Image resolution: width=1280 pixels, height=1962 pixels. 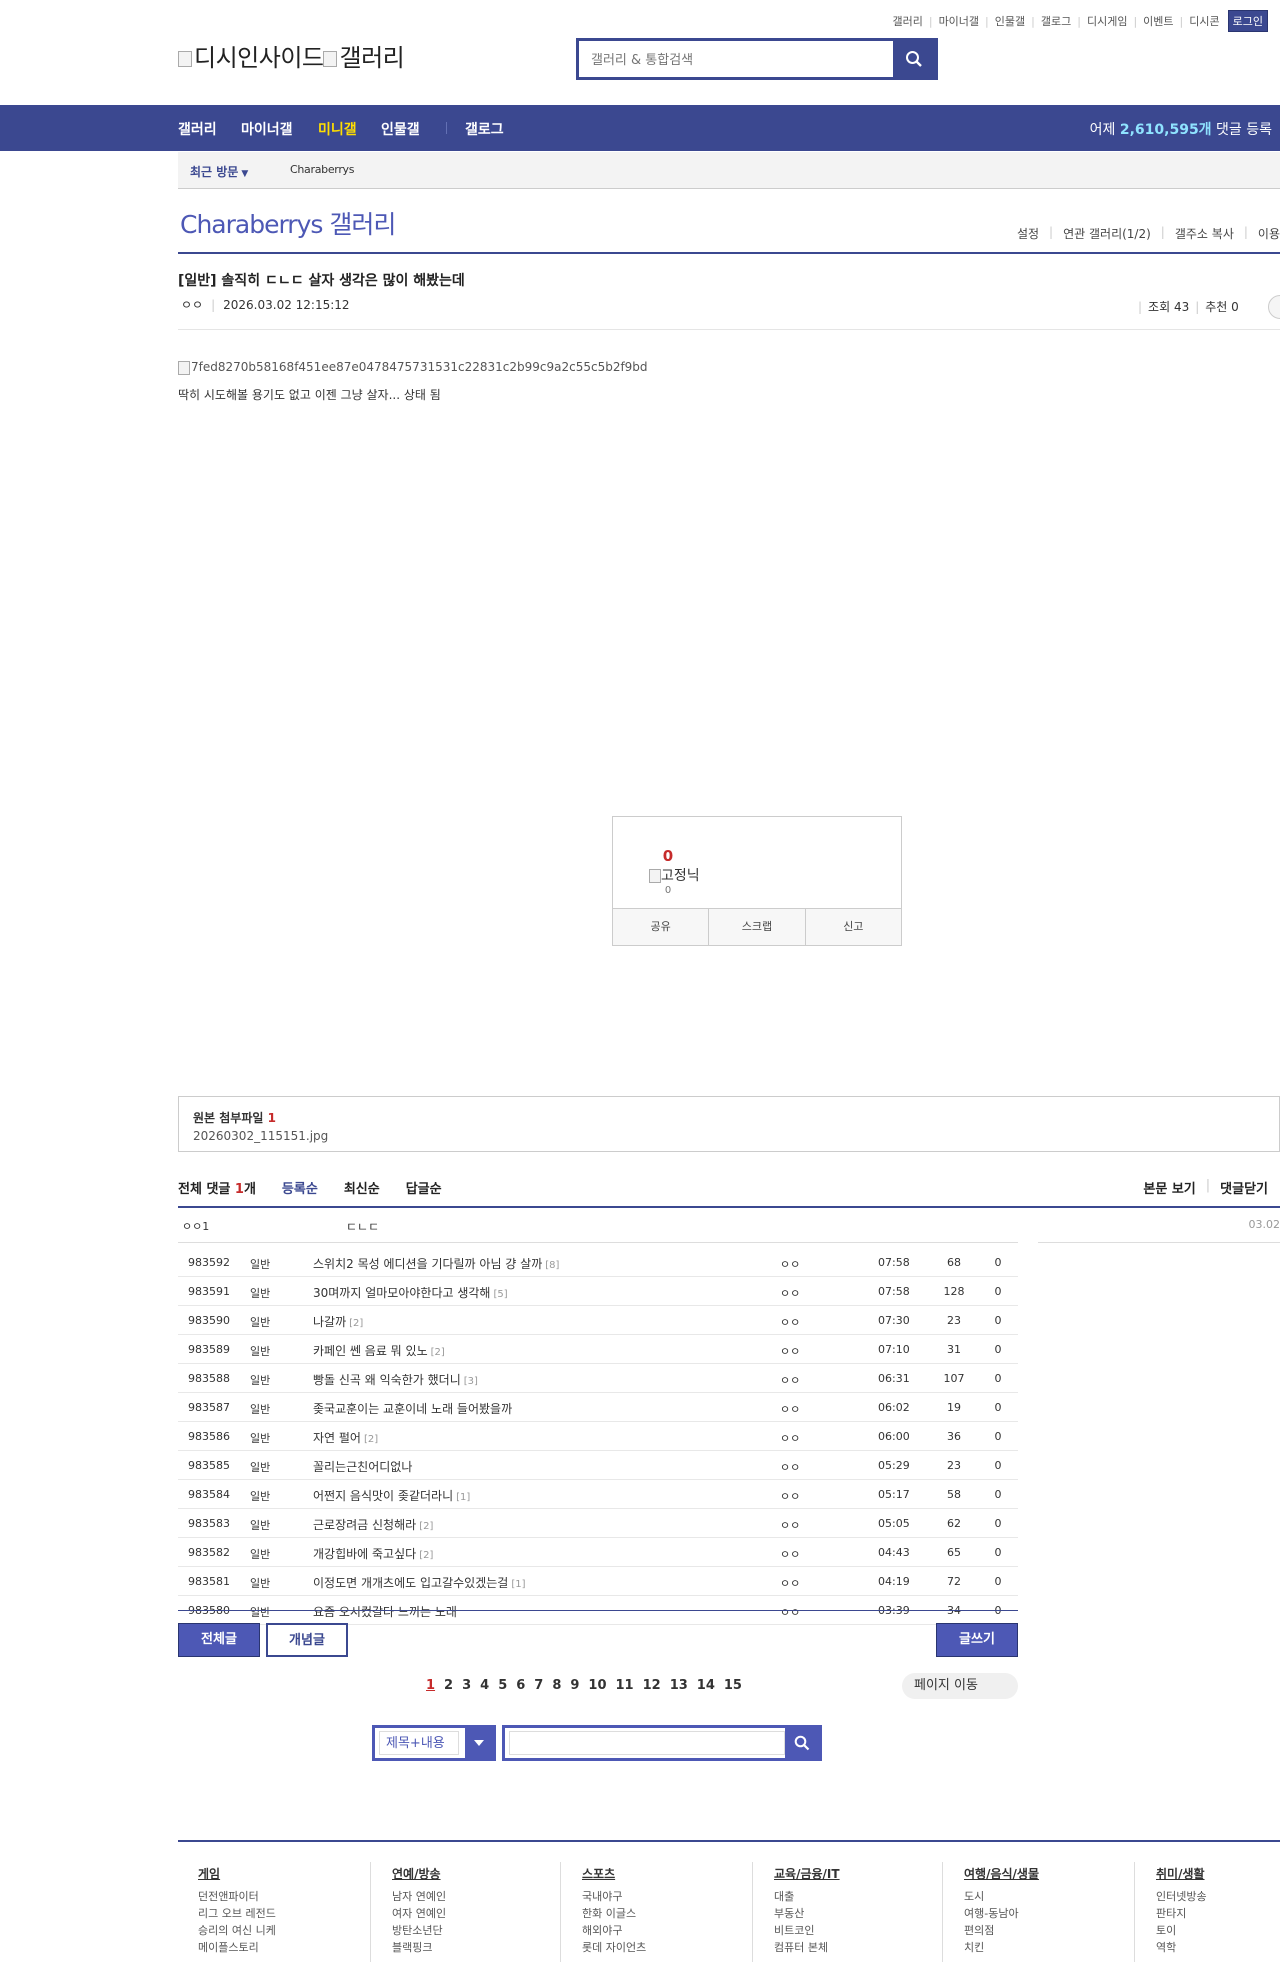 I want to click on table-row: 983583일반ㅇㅇ05:05620근로장려금 신청해라[2], so click(x=598, y=1523).